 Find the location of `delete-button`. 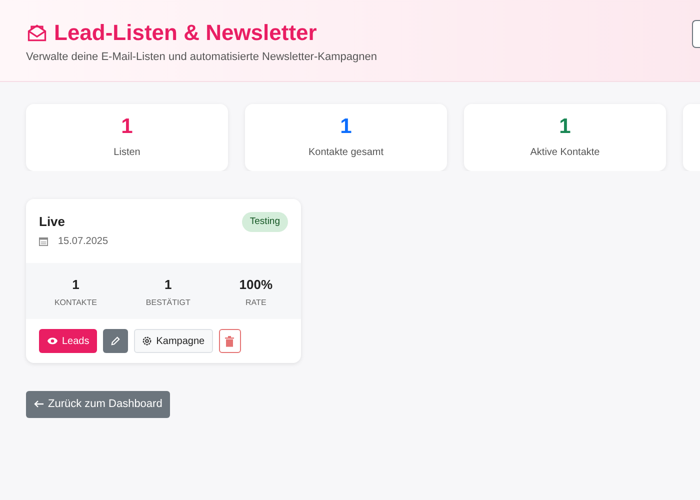

delete-button is located at coordinates (229, 341).